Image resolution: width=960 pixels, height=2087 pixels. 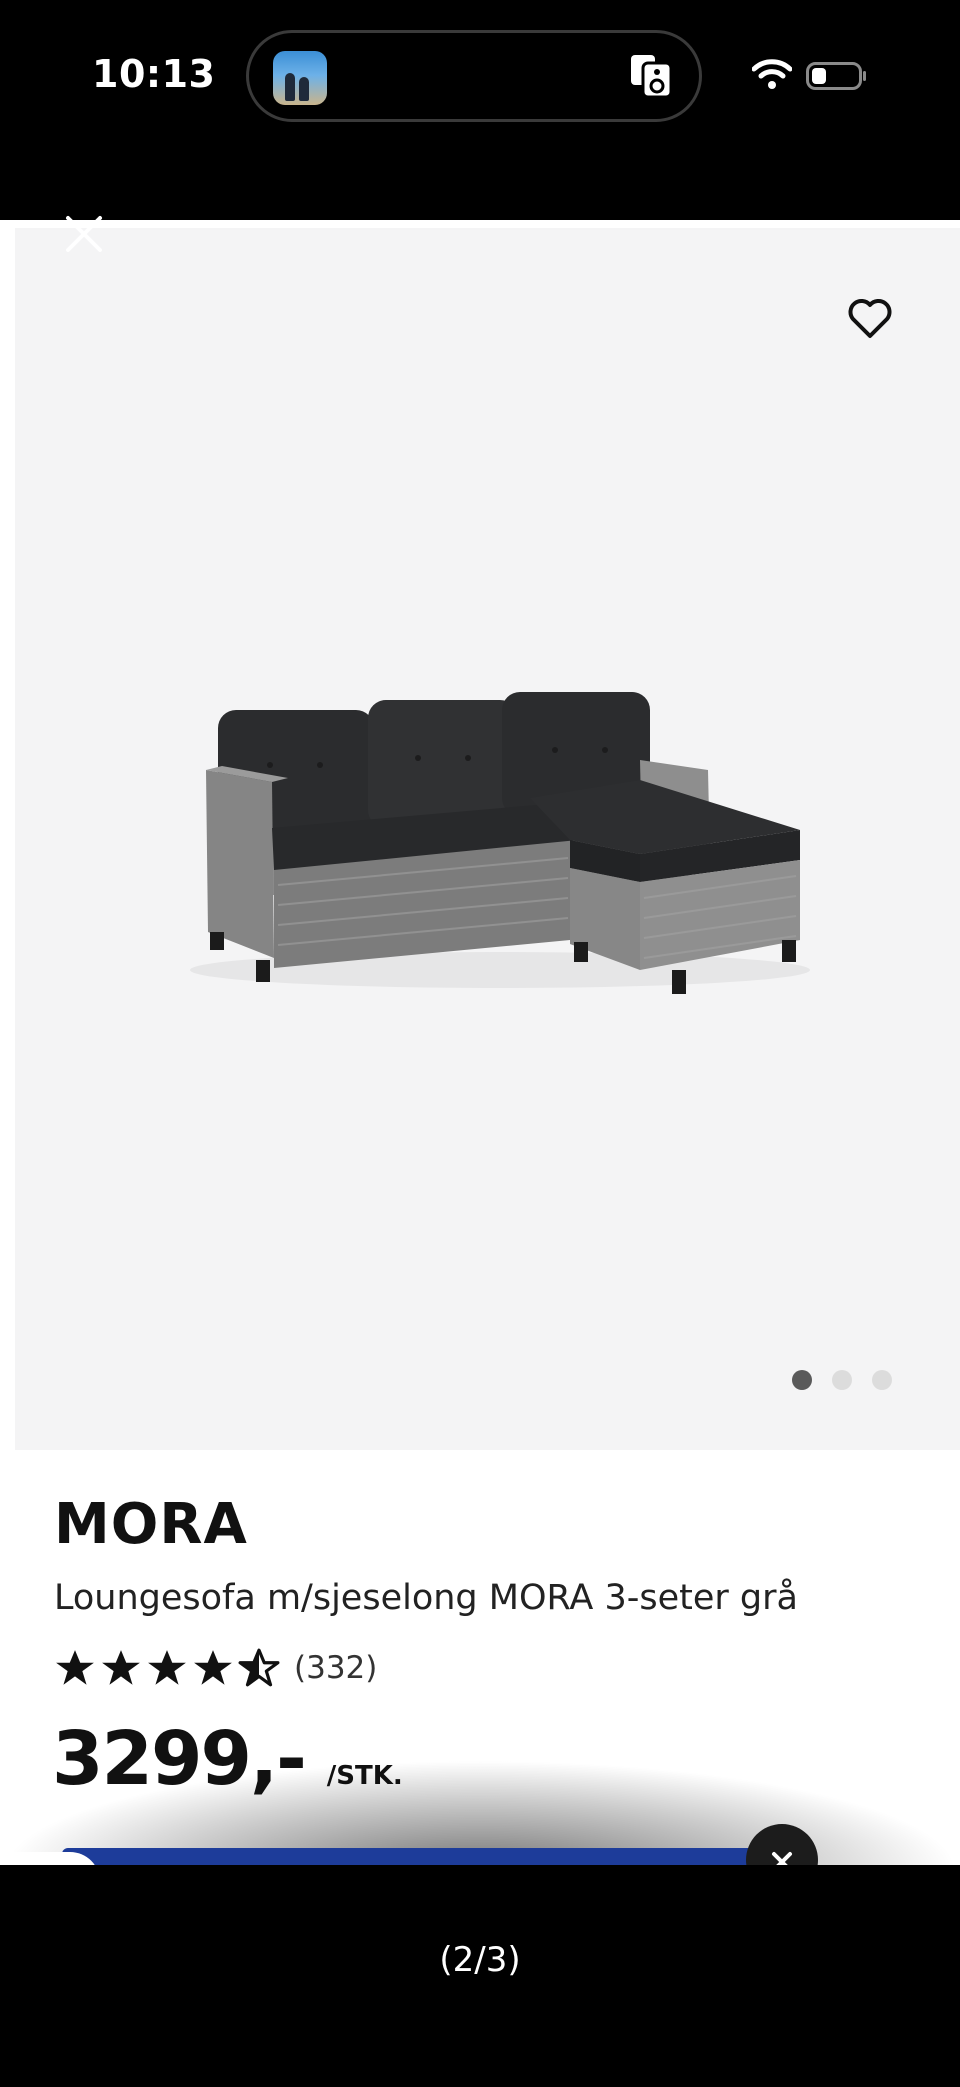 I want to click on battery-icon, so click(x=836, y=76).